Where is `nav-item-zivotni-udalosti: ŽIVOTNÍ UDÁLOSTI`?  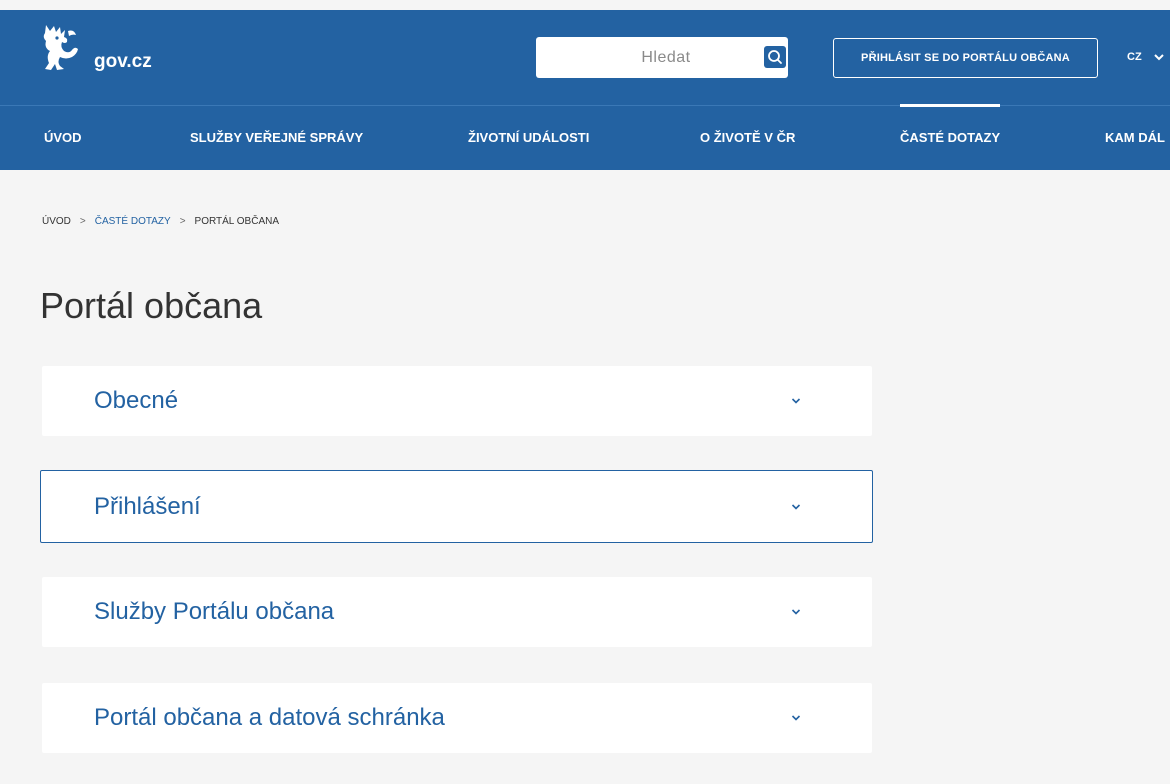
nav-item-zivotni-udalosti: ŽIVOTNÍ UDÁLOSTI is located at coordinates (528, 138).